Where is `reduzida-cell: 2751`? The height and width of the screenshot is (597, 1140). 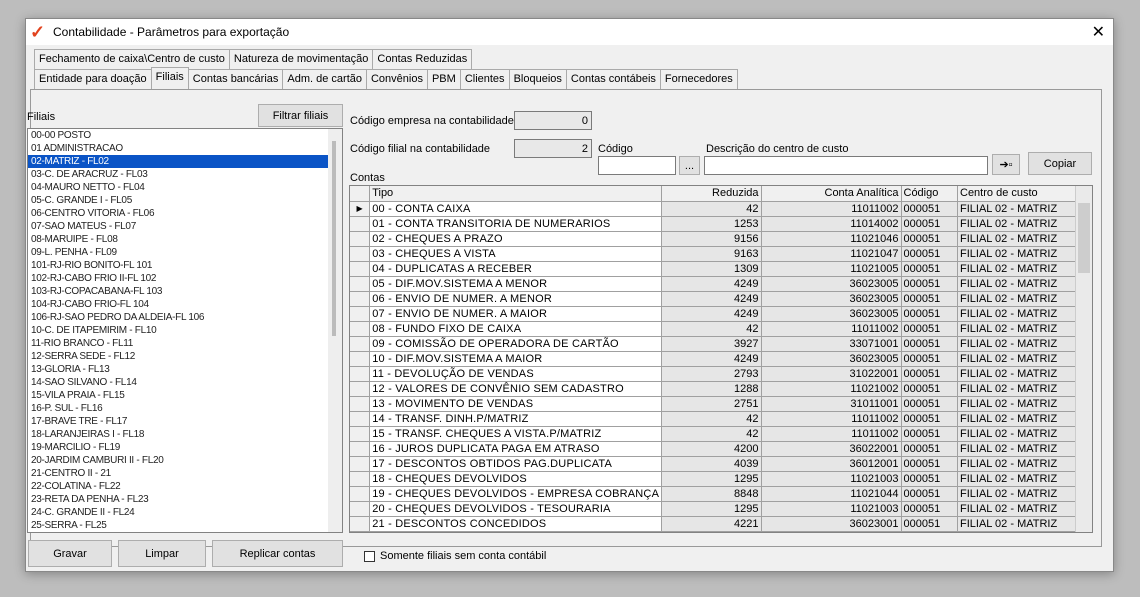 reduzida-cell: 2751 is located at coordinates (711, 404).